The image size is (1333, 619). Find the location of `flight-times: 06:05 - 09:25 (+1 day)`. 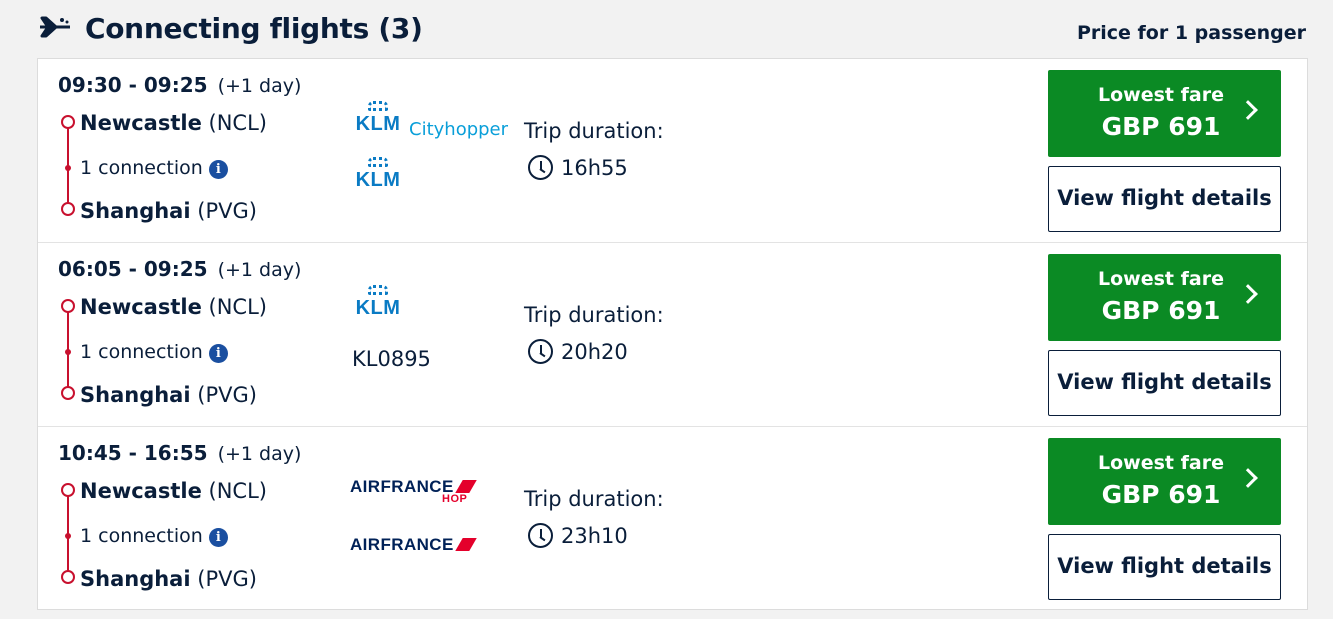

flight-times: 06:05 - 09:25 (+1 day) is located at coordinates (180, 269).